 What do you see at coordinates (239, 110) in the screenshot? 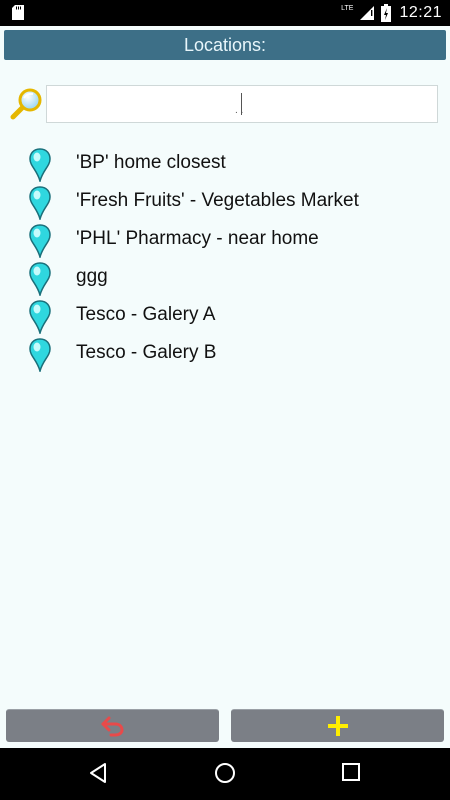
I see `cursor-handle: . .` at bounding box center [239, 110].